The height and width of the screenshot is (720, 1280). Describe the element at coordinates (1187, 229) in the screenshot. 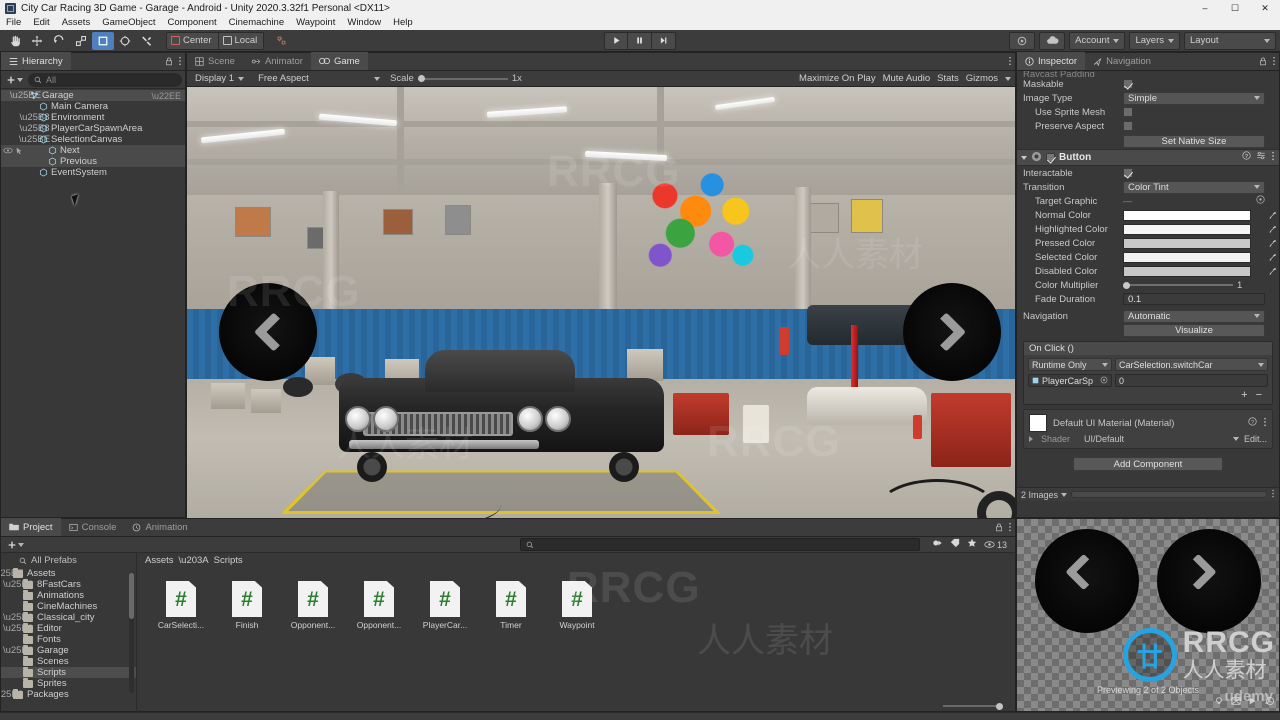

I see `highlighted-color-swatch` at that location.